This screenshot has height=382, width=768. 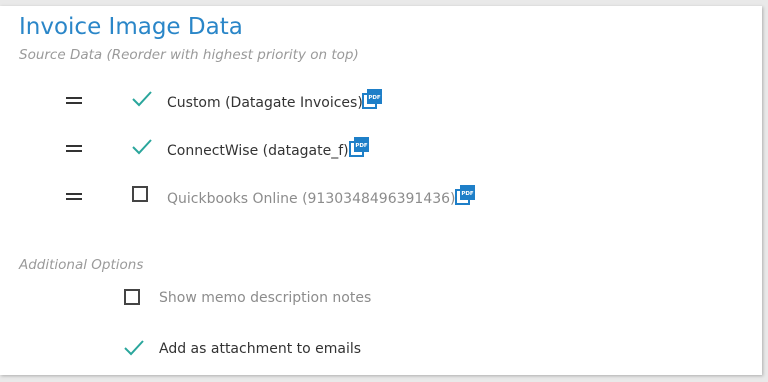 I want to click on source-row: ConnectWise (datagate_f) PDF, so click(x=280, y=151).